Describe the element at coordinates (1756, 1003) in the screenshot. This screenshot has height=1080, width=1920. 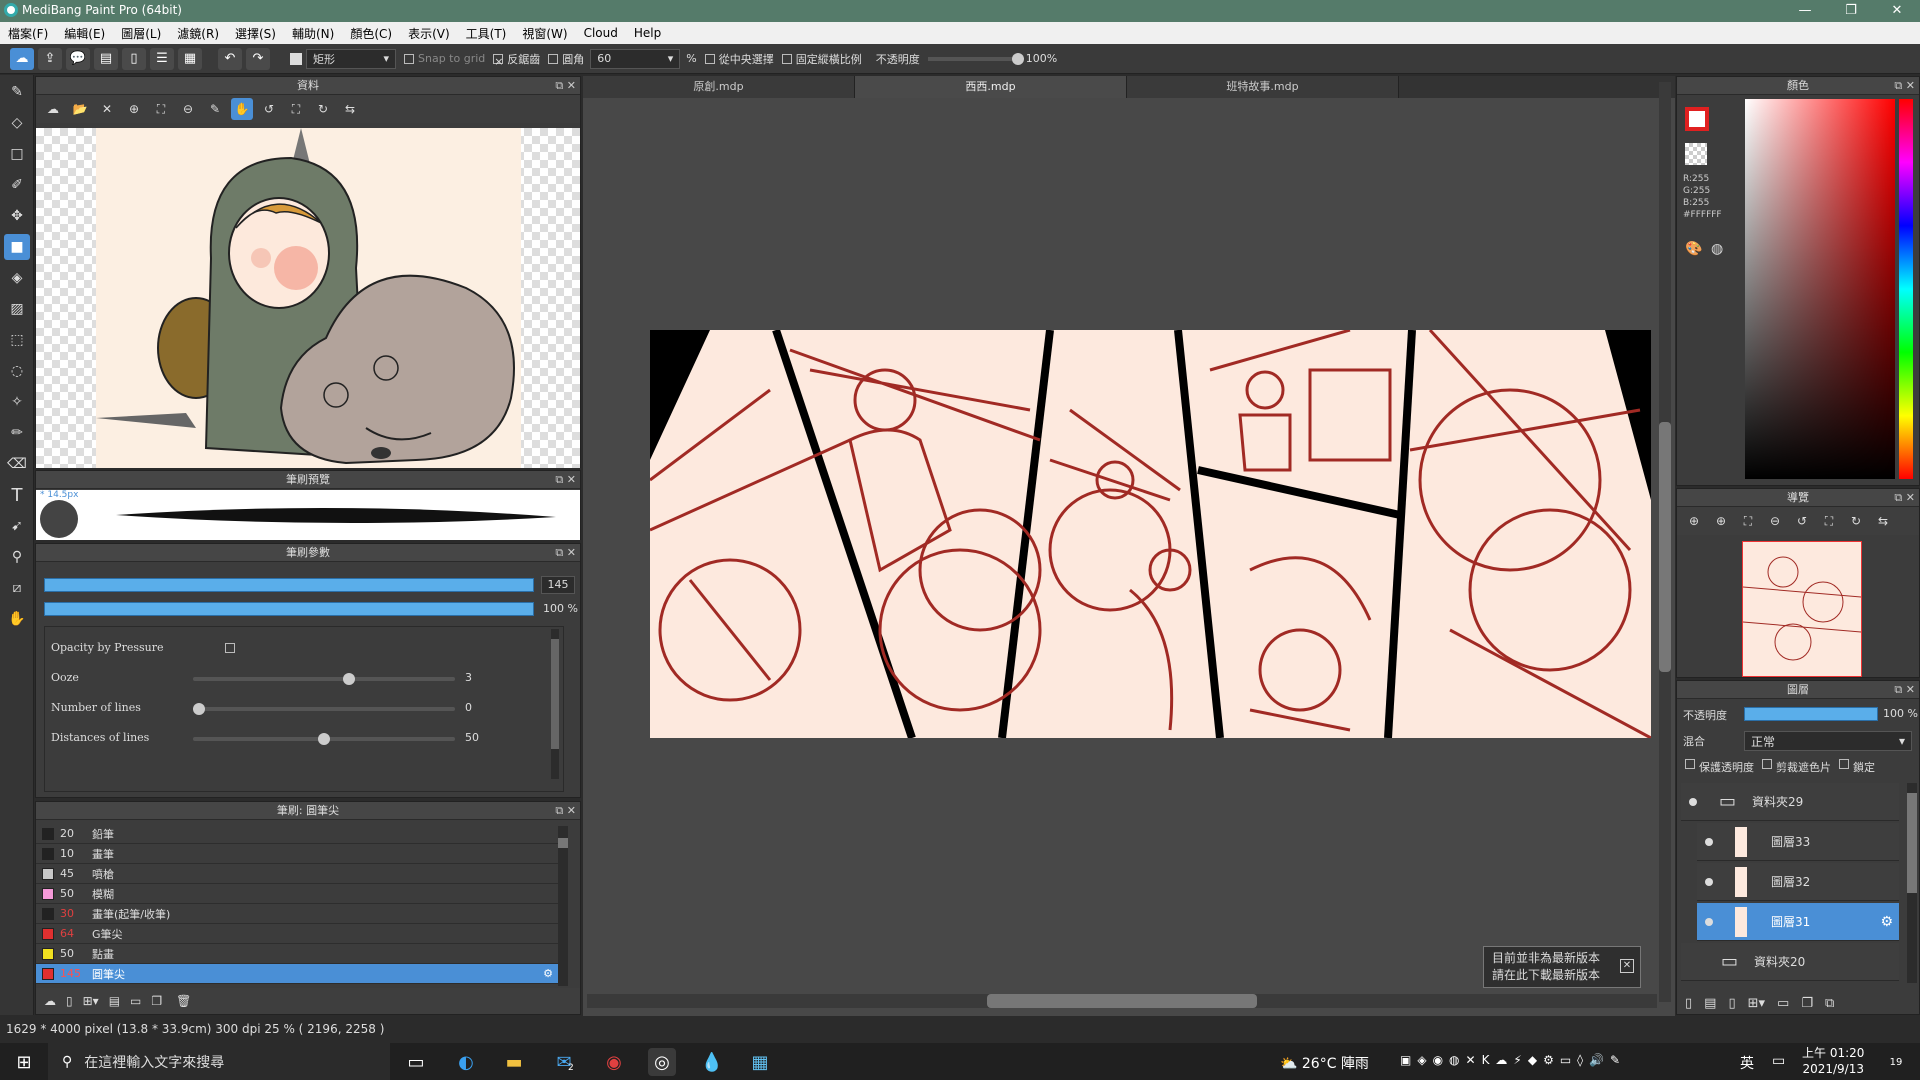
I see `add-layer-menu-icon: ⊞▾` at that location.